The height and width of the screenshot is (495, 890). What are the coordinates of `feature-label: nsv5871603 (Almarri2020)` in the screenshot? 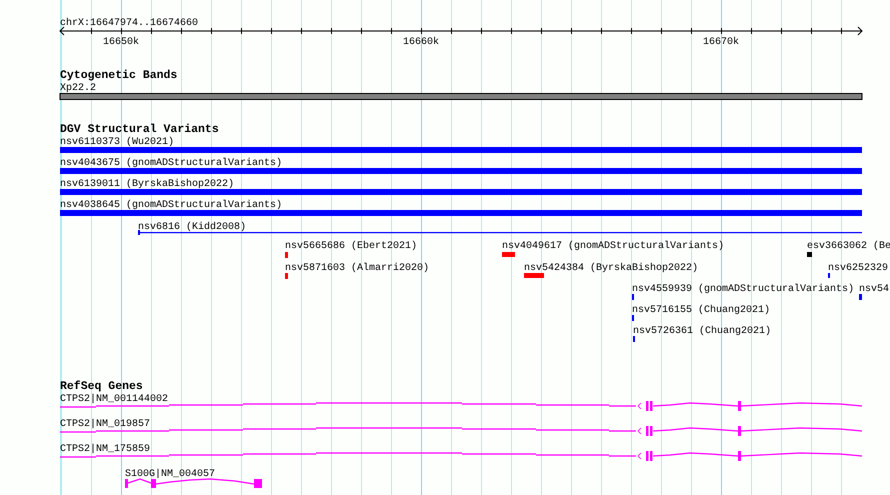 It's located at (357, 268).